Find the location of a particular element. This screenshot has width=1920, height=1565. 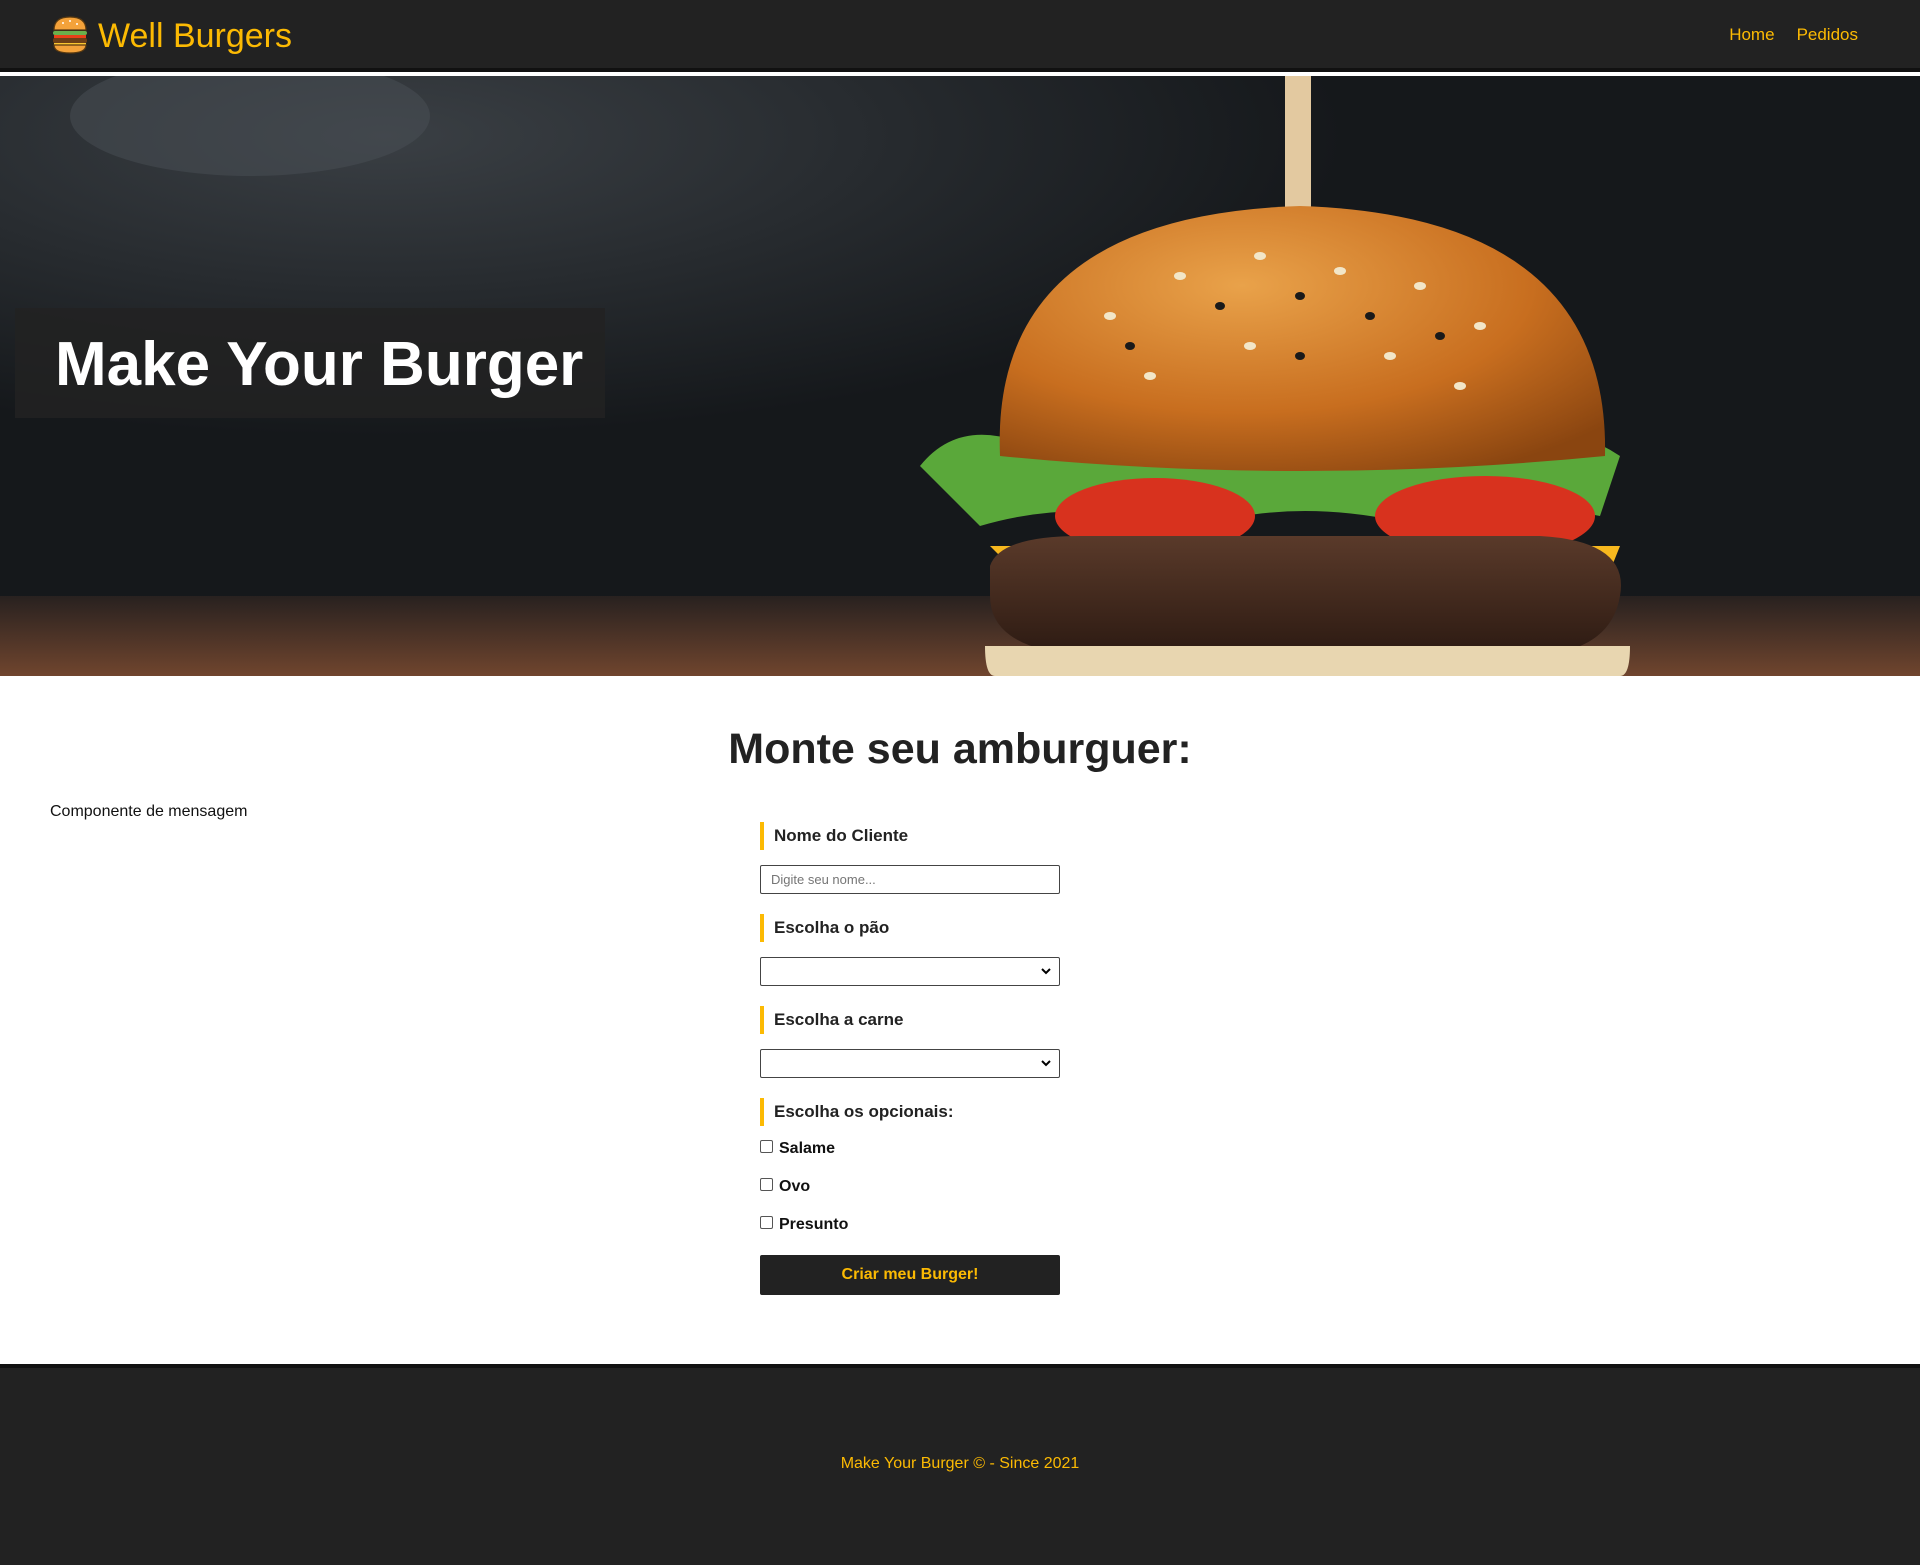

name-input is located at coordinates (910, 879).